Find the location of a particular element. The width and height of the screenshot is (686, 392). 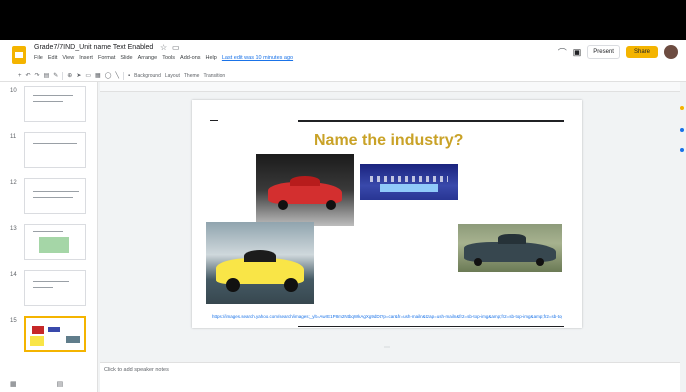

print-icon: ▤ is located at coordinates (47, 75).